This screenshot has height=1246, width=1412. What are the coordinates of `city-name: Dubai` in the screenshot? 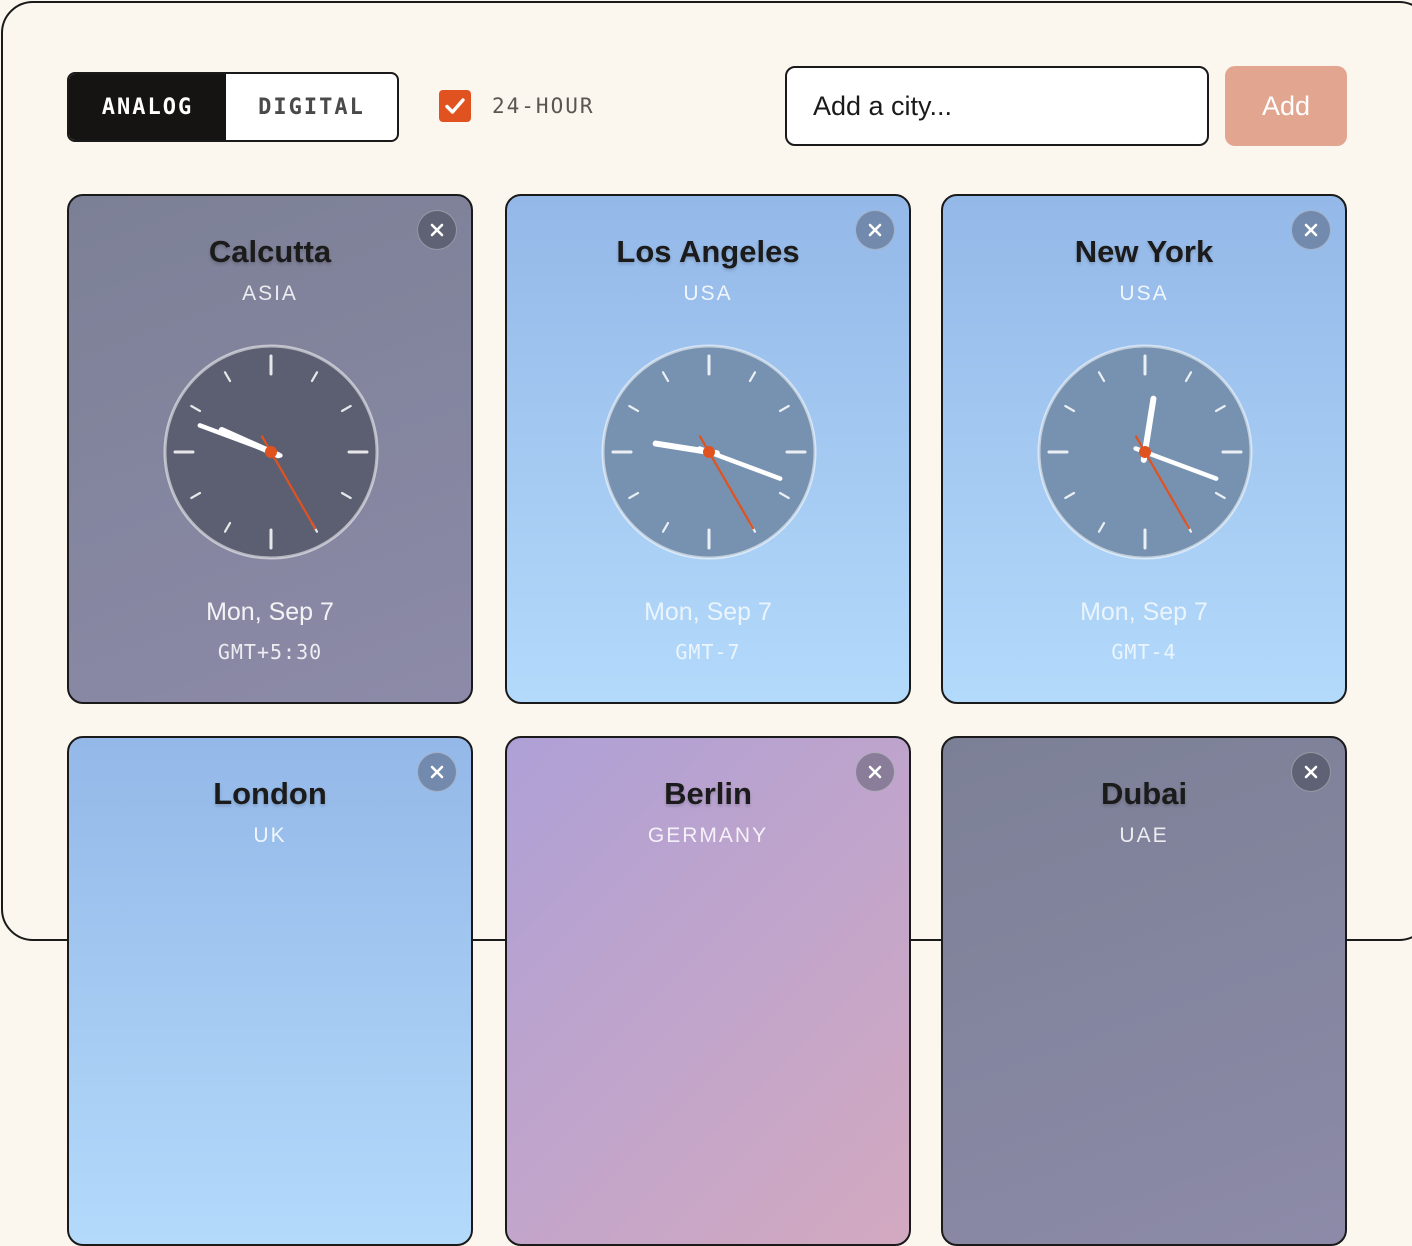 It's located at (1144, 793).